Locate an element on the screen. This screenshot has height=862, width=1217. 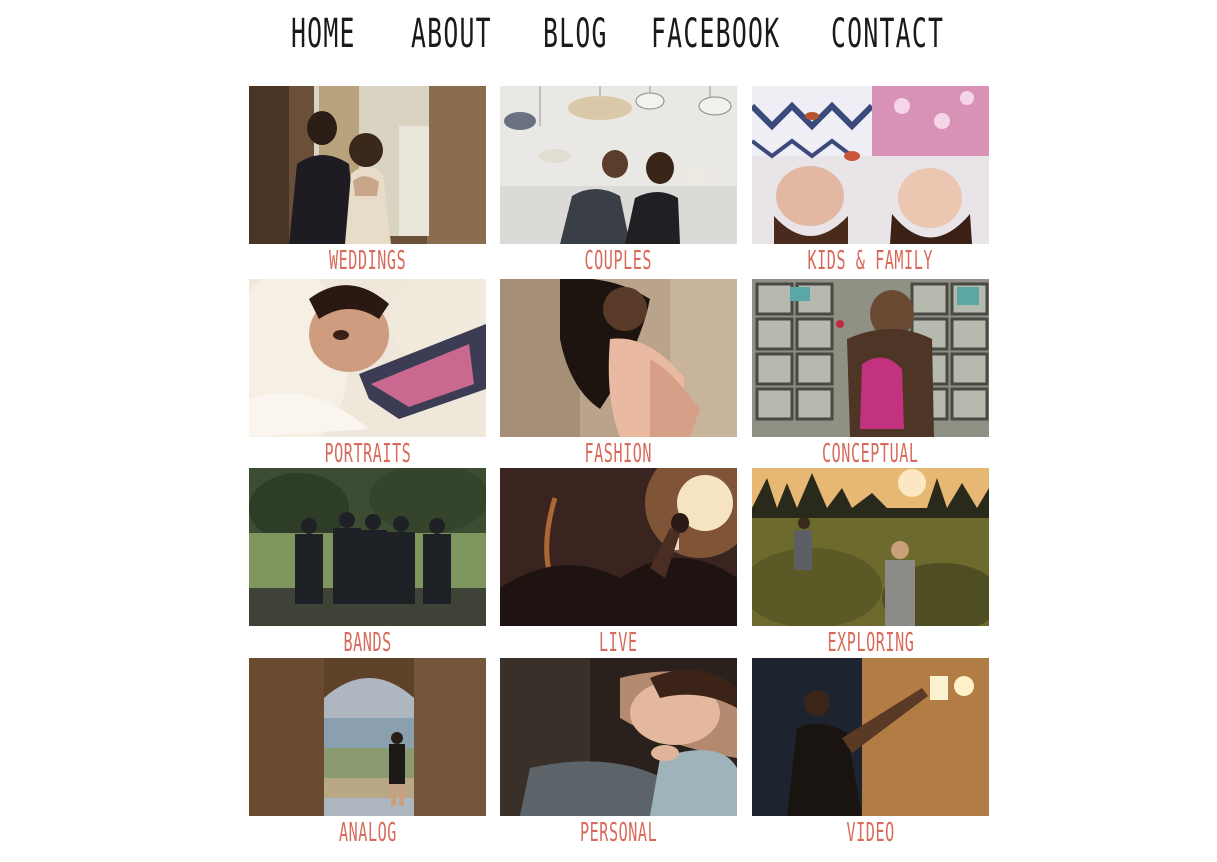
weddings-caption: WEDDINGS is located at coordinates (367, 261).